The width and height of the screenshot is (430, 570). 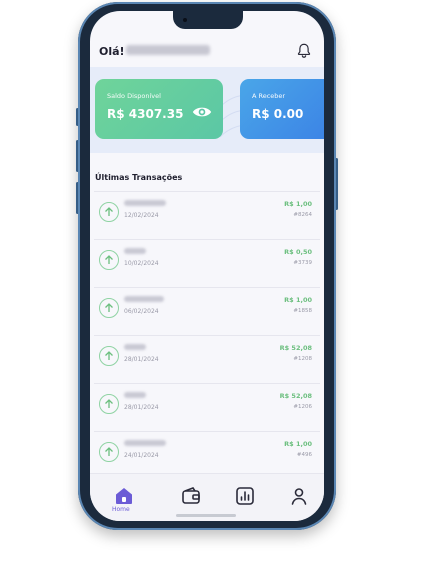 I want to click on app-header: Olá!, so click(x=207, y=50).